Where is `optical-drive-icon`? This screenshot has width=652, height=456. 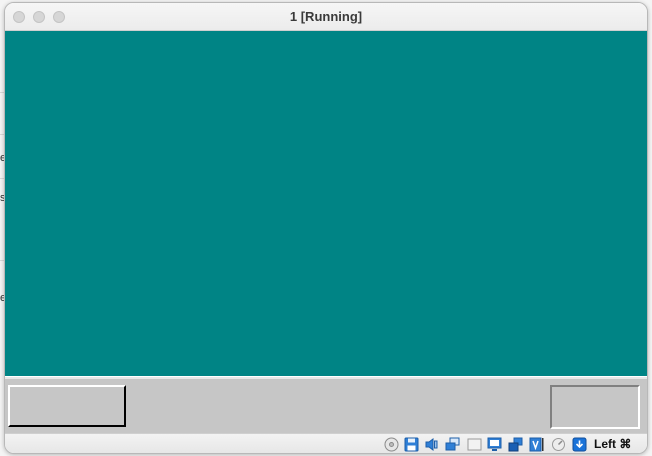 optical-drive-icon is located at coordinates (391, 444).